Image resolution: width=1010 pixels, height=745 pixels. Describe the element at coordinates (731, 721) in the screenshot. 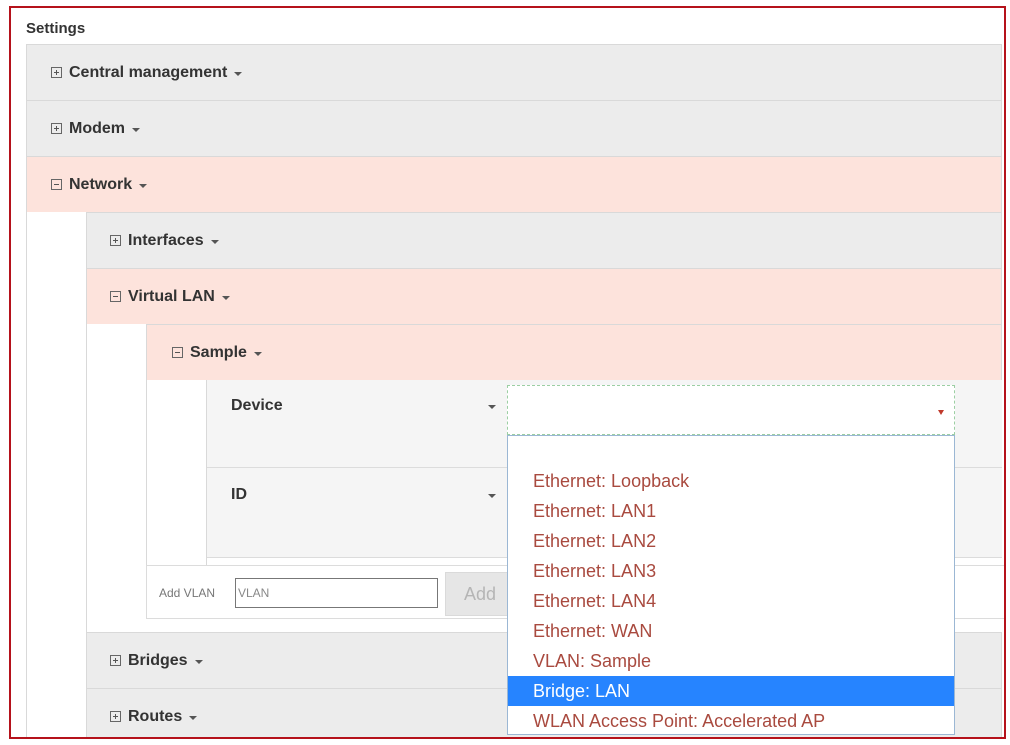

I see `dropdown-option: WLAN Access Point: Accelerated AP` at that location.